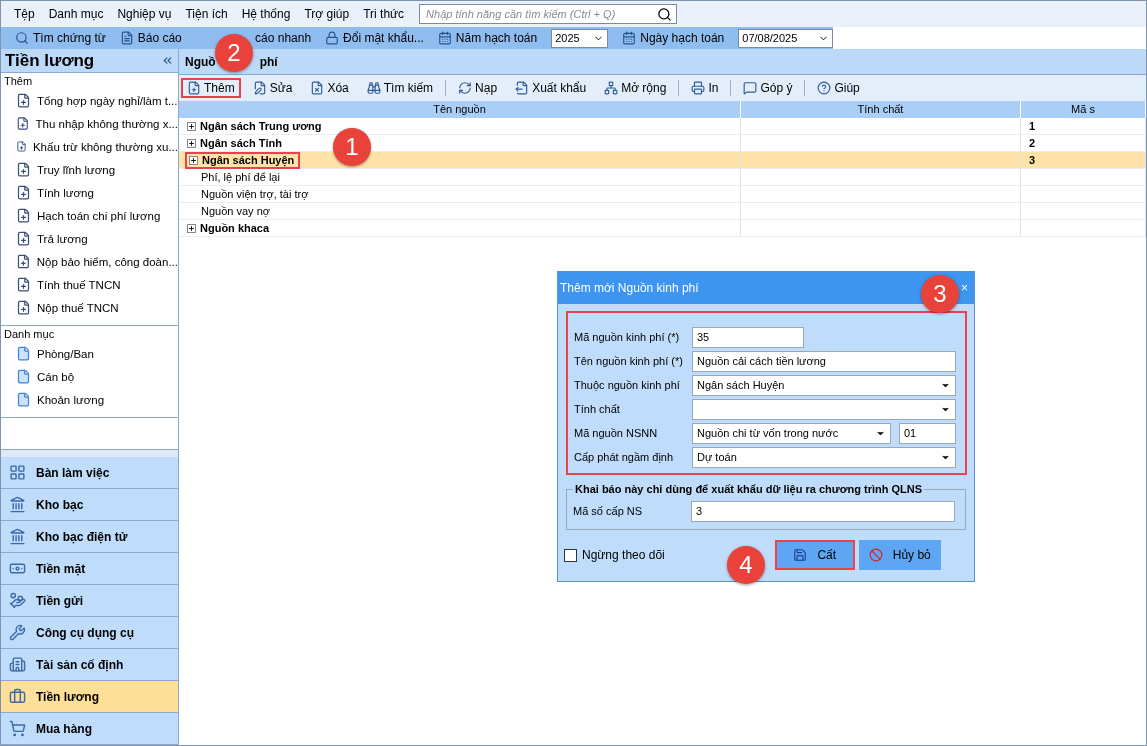 The height and width of the screenshot is (746, 1147). What do you see at coordinates (881, 109) in the screenshot?
I see `column-header: Tính chất` at bounding box center [881, 109].